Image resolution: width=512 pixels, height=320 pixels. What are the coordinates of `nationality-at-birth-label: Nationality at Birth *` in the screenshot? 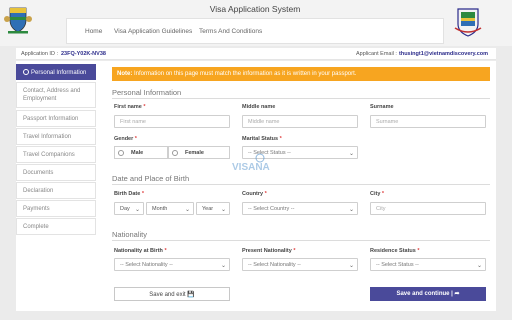 It's located at (140, 251).